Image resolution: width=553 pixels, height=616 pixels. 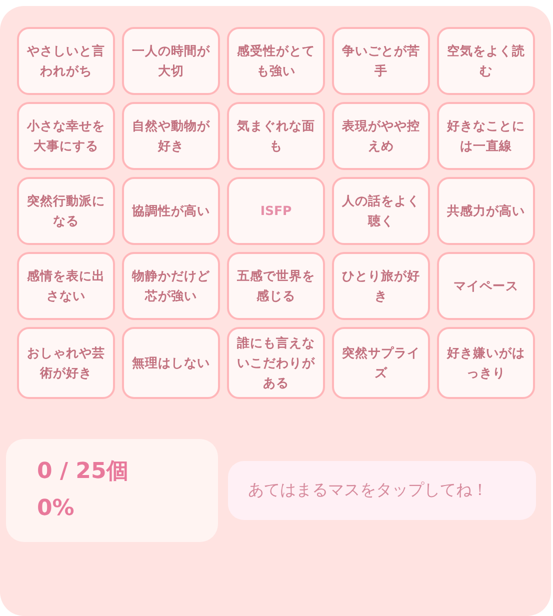 I want to click on bingo-cell: 突然サプライズ, so click(x=381, y=363).